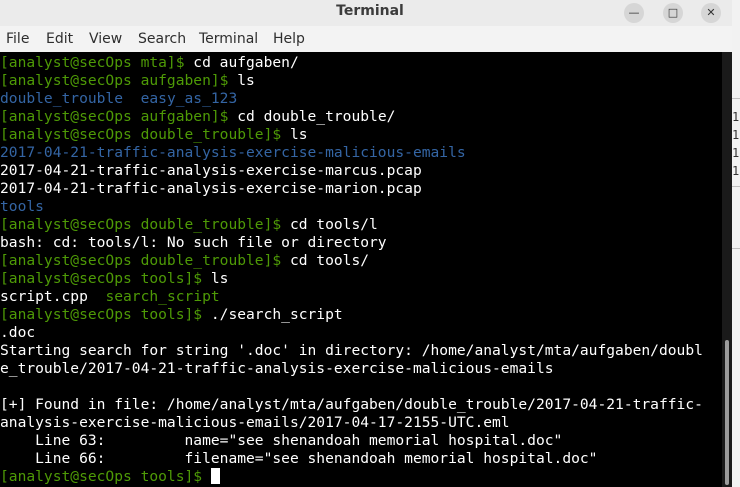  Describe the element at coordinates (276, 314) in the screenshot. I see `terminal-text: ./search_script` at that location.